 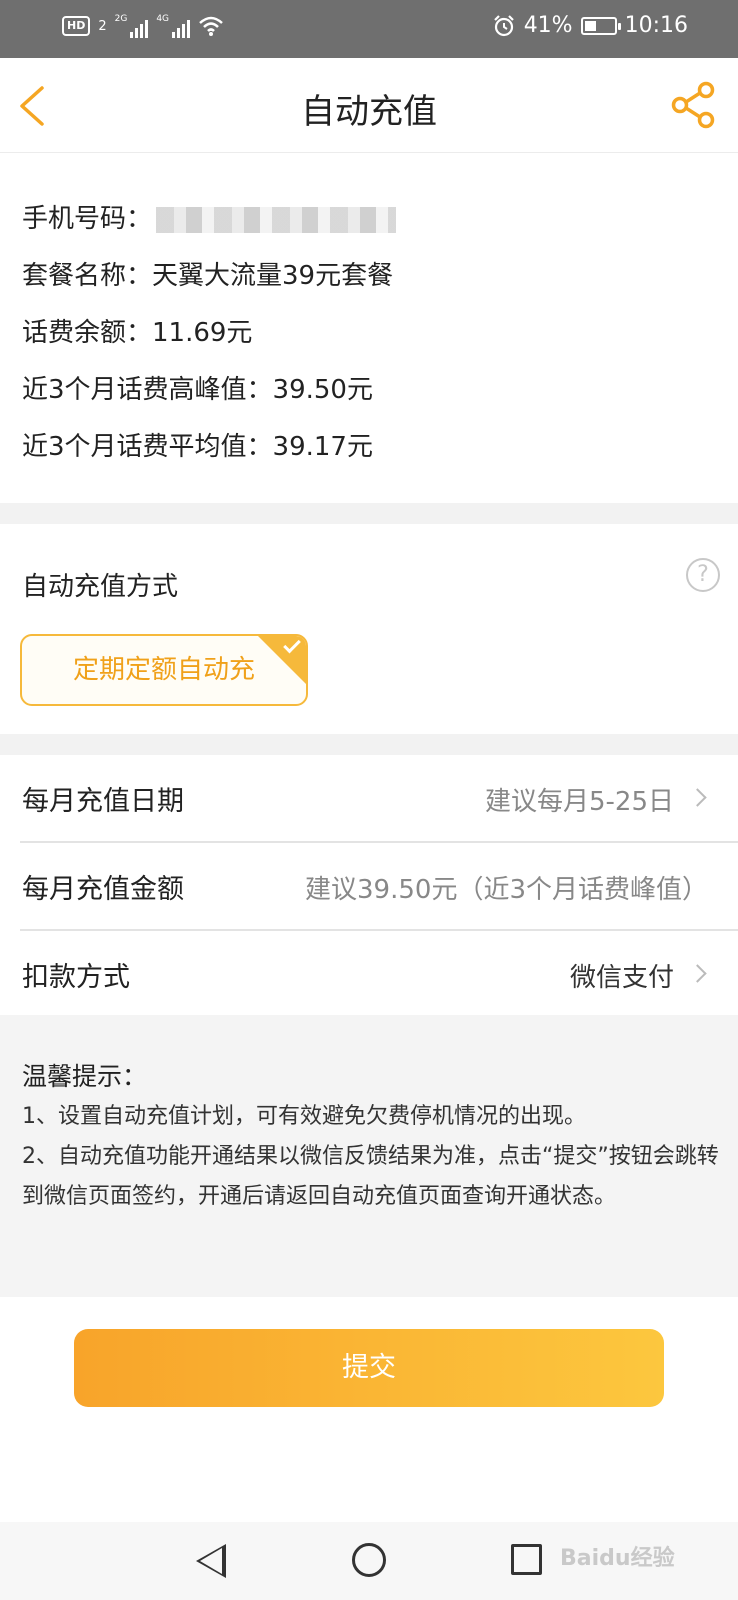 I want to click on nav-recents-icon, so click(x=526, y=1559).